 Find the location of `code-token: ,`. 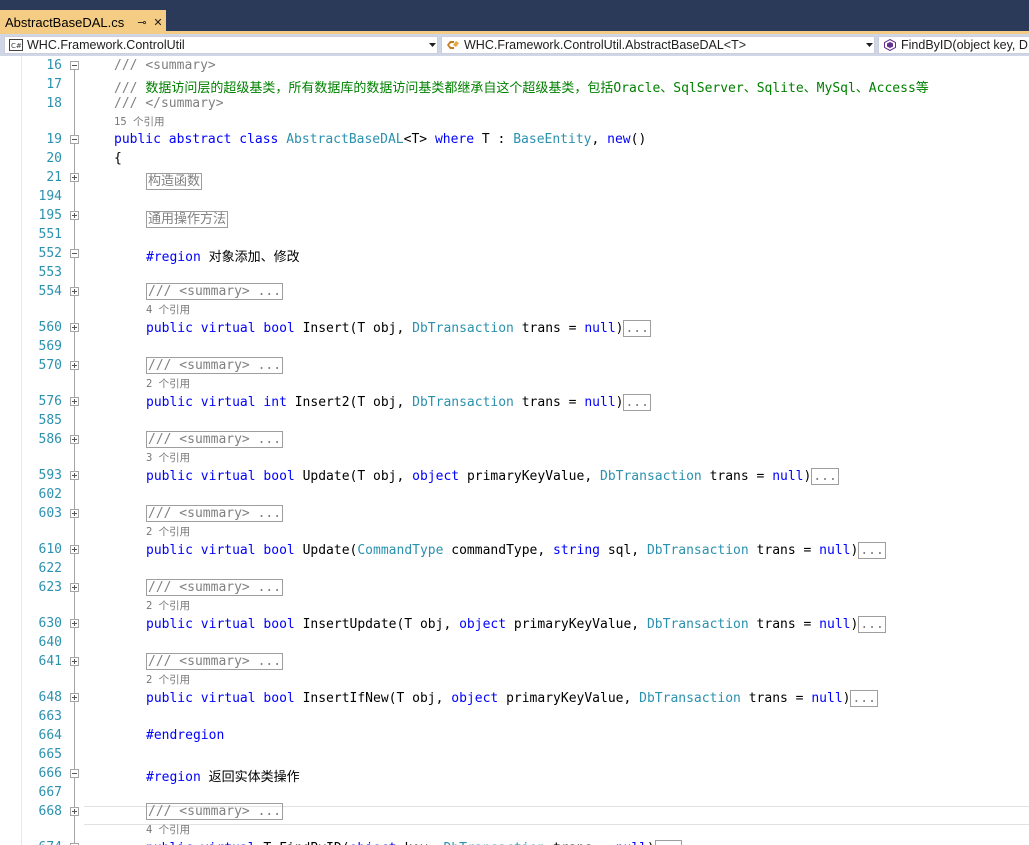

code-token: , is located at coordinates (599, 139).